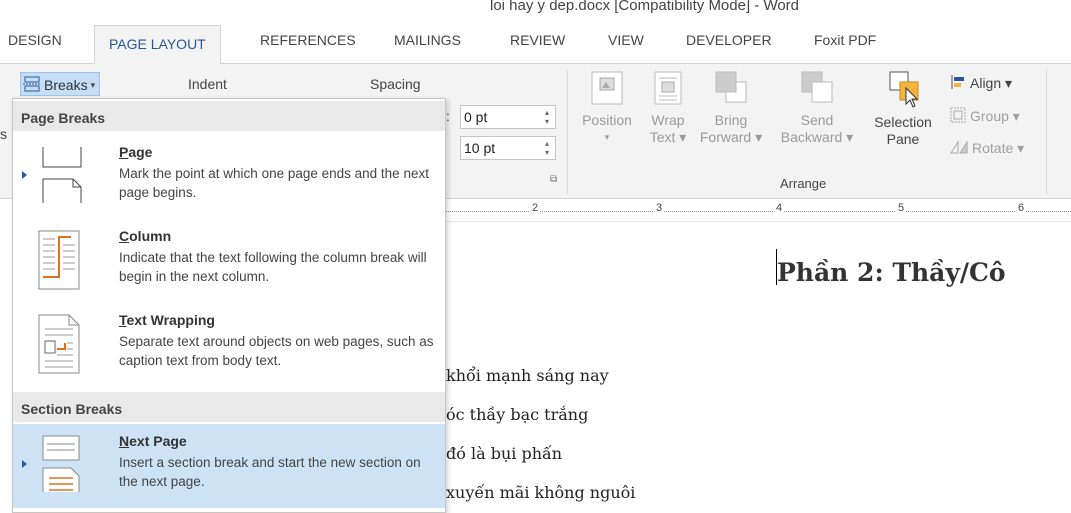 Image resolution: width=1071 pixels, height=513 pixels. I want to click on wrap-text-button: Wrap Text ▾, so click(668, 108).